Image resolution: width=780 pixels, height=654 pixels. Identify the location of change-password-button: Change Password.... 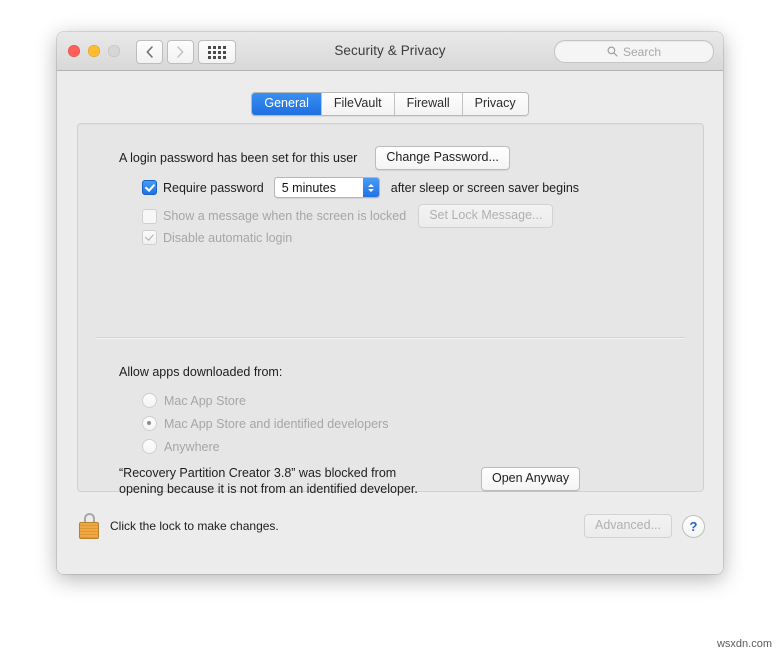
(442, 158).